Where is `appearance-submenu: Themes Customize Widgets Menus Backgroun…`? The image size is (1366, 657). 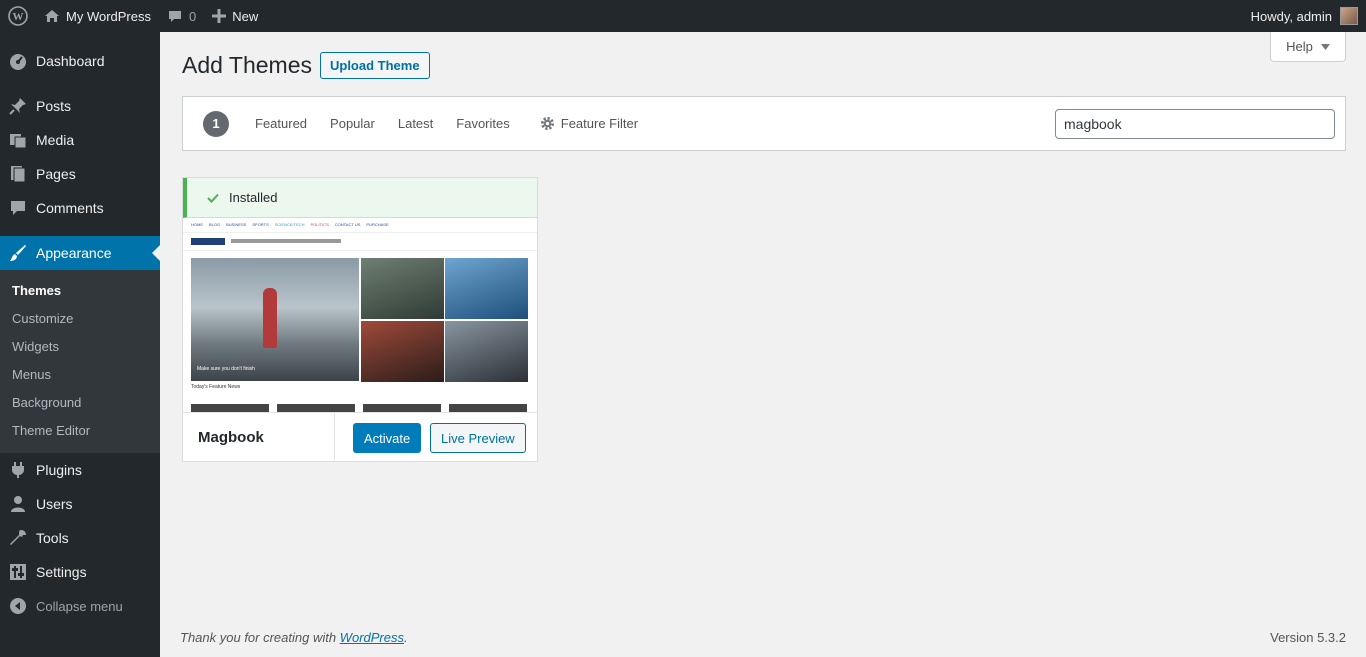 appearance-submenu: Themes Customize Widgets Menus Backgroun… is located at coordinates (80, 361).